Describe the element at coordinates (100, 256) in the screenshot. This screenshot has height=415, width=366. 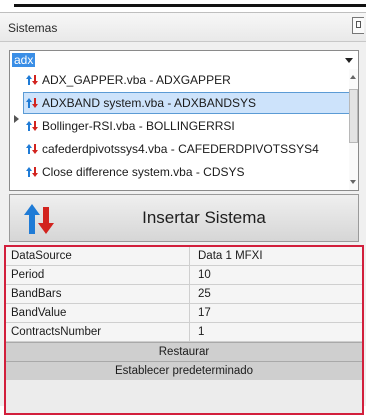
I see `property-name: DataSource` at that location.